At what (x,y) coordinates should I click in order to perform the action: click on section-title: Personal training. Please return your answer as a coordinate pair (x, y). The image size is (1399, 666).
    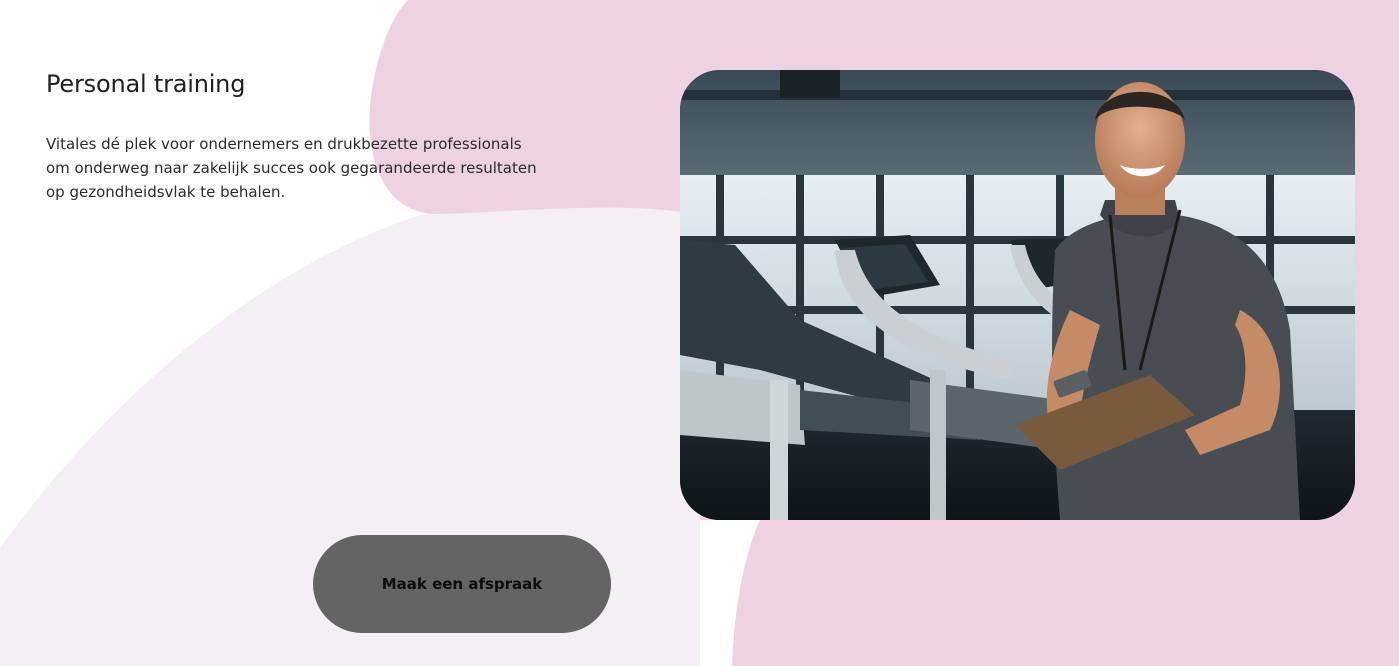
    Looking at the image, I should click on (146, 84).